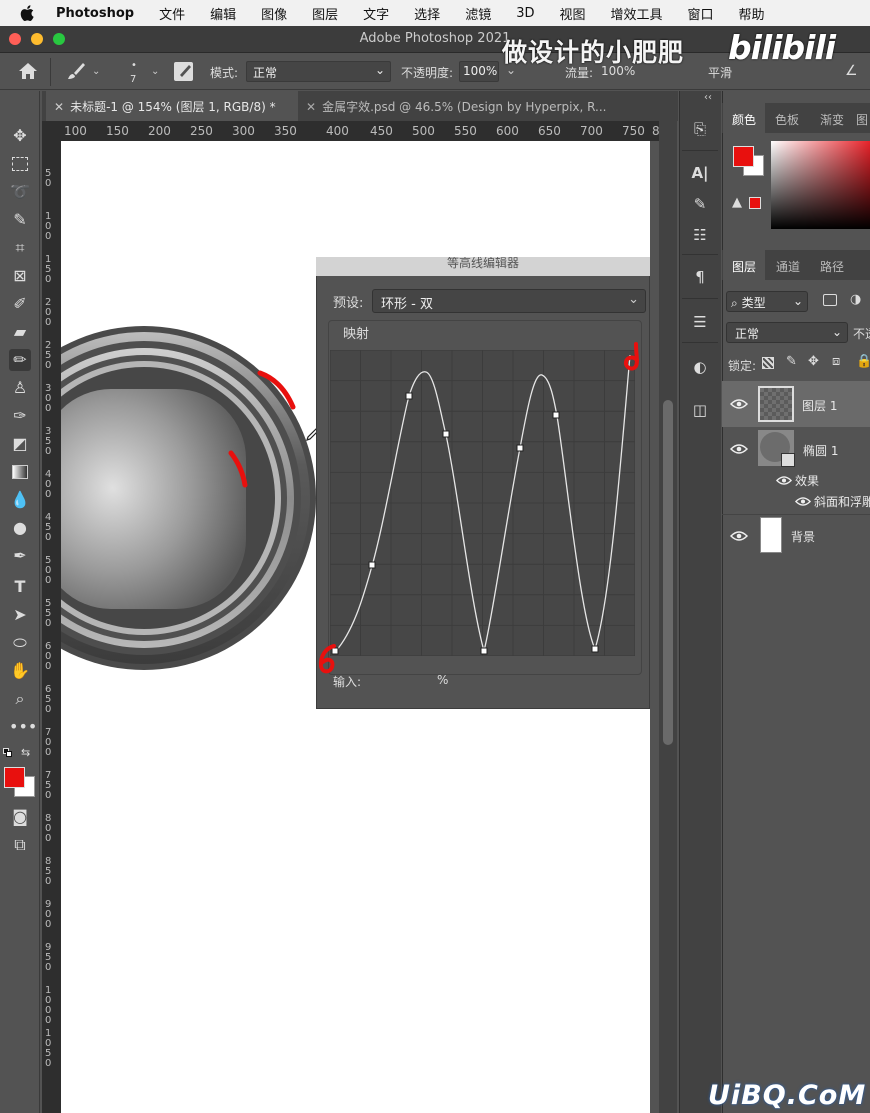  Describe the element at coordinates (8, 753) in the screenshot. I see `default-colors-icon` at that location.